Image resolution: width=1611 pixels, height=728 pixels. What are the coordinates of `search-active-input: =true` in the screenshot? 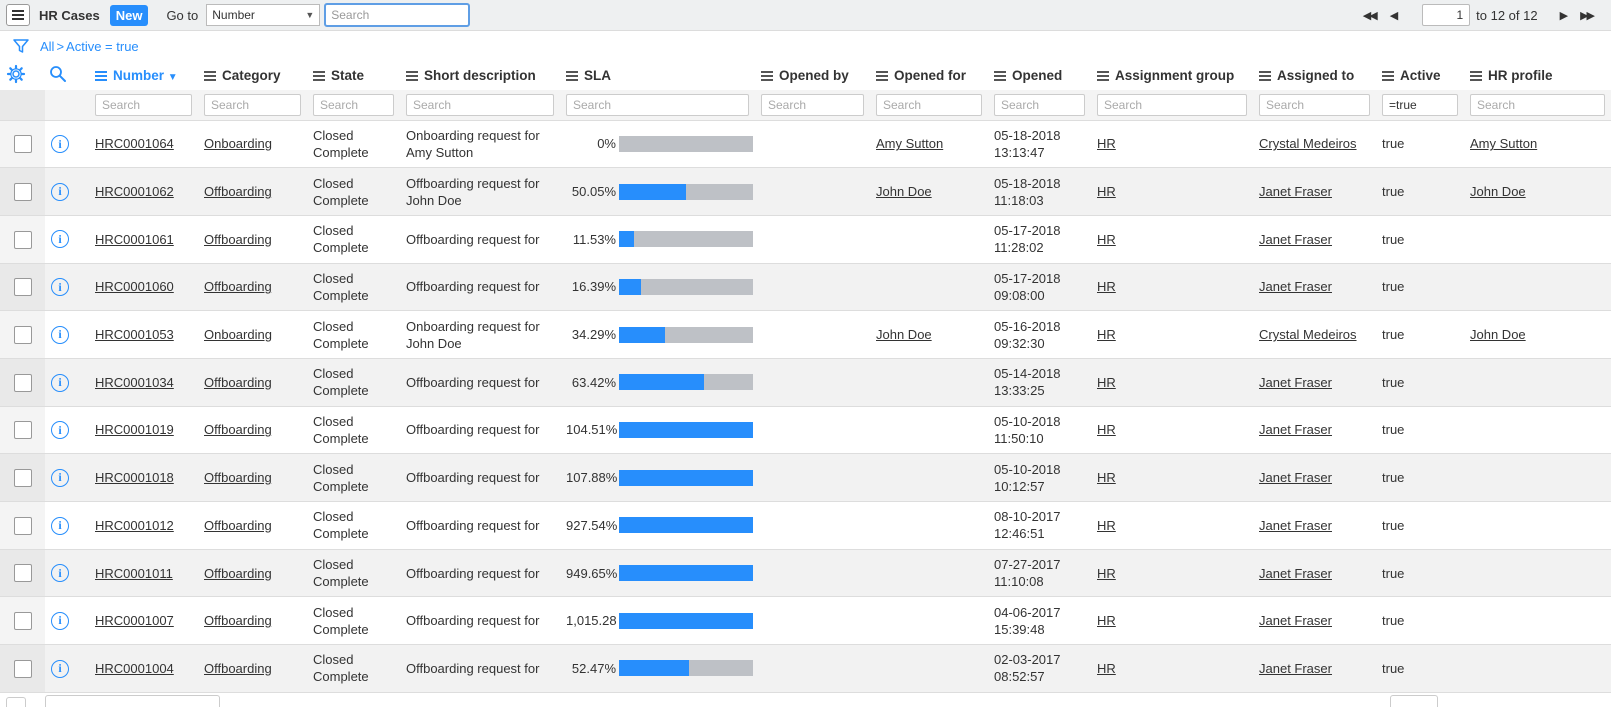 It's located at (1420, 104).